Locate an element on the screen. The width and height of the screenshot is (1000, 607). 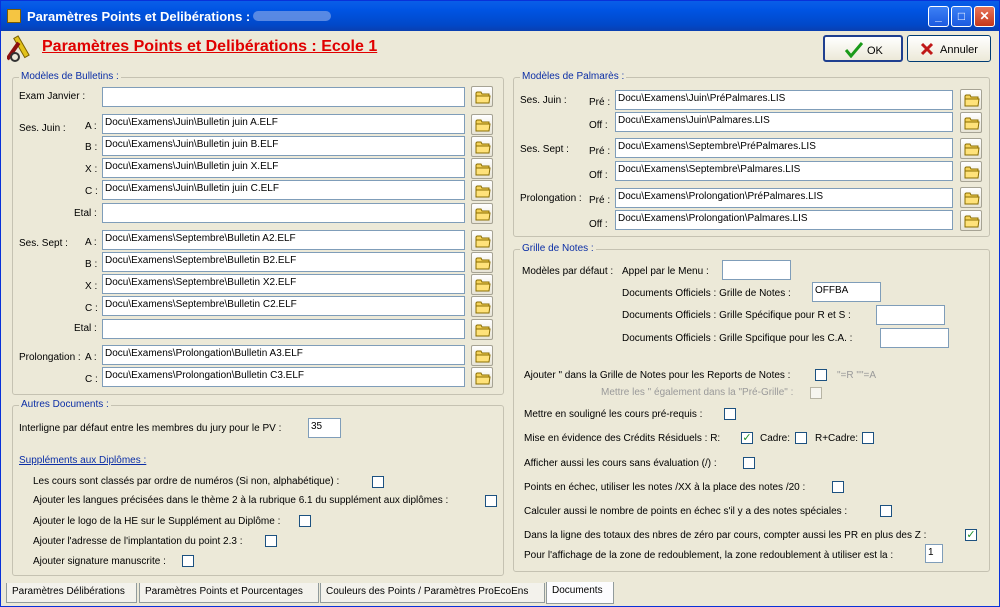
rcadre-checkbox is located at coordinates (868, 438).